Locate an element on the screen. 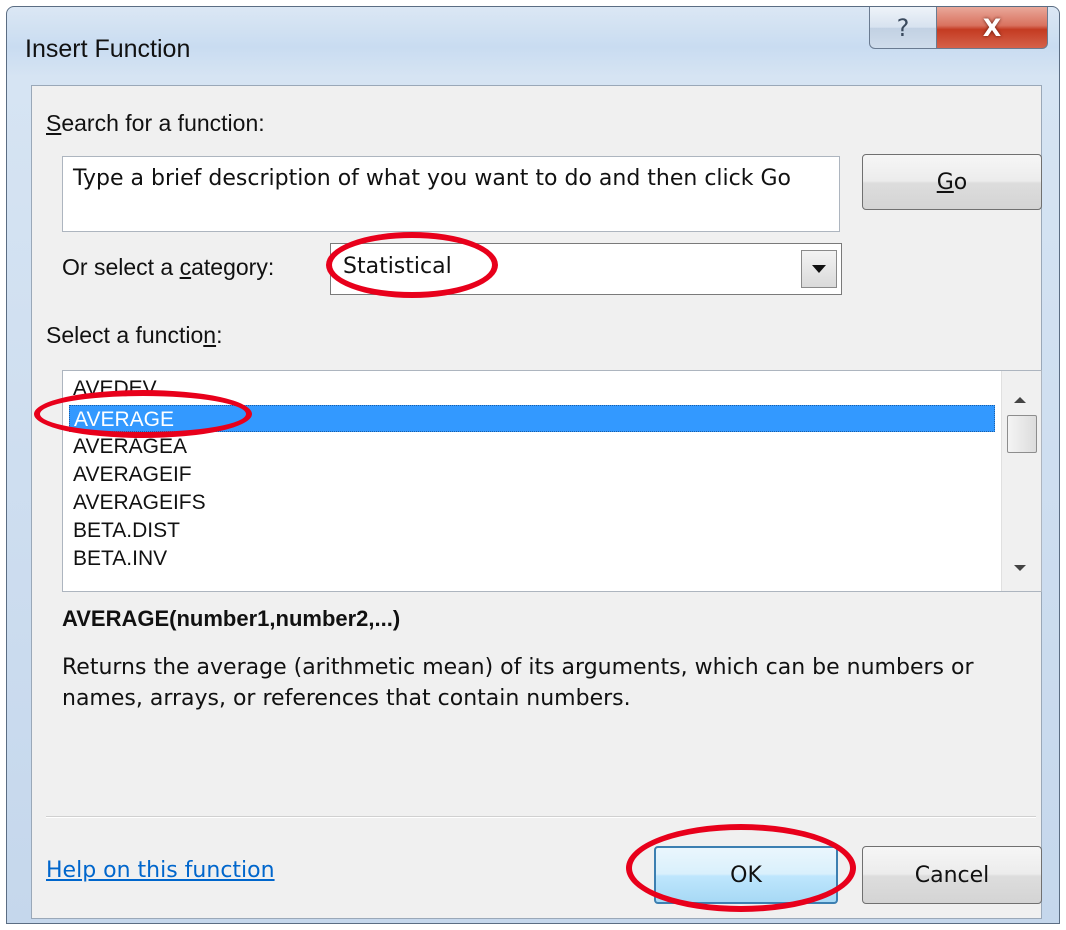 This screenshot has height=930, width=1066. category-label: Or select a category: is located at coordinates (168, 267).